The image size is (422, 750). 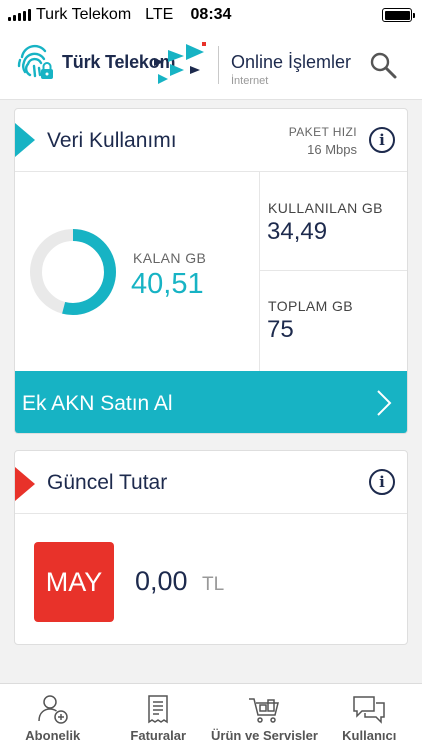 What do you see at coordinates (180, 63) in the screenshot?
I see `brand-logo-arrows-icon` at bounding box center [180, 63].